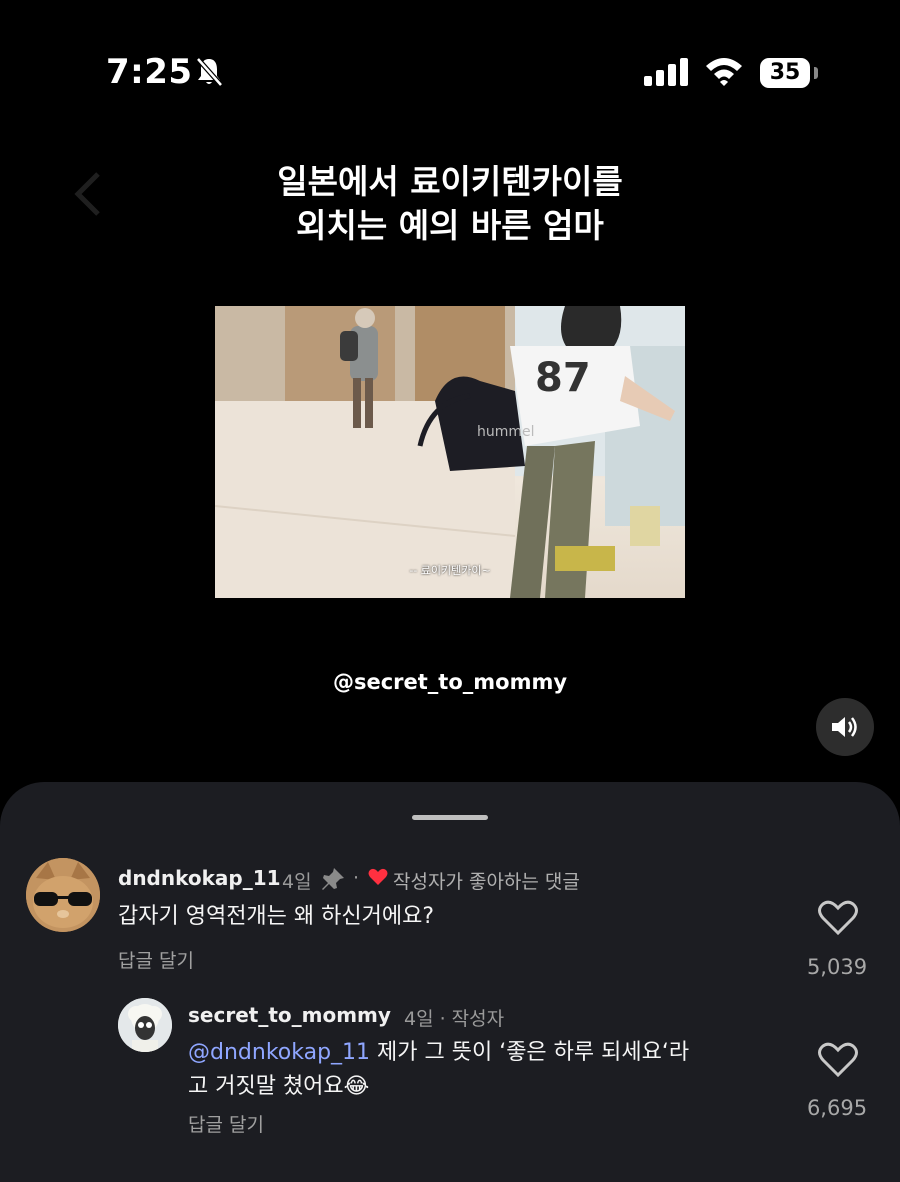  Describe the element at coordinates (450, 204) in the screenshot. I see `video-title: 일본에서 료이키텐카이를 외치는 예의 바른 엄마` at that location.